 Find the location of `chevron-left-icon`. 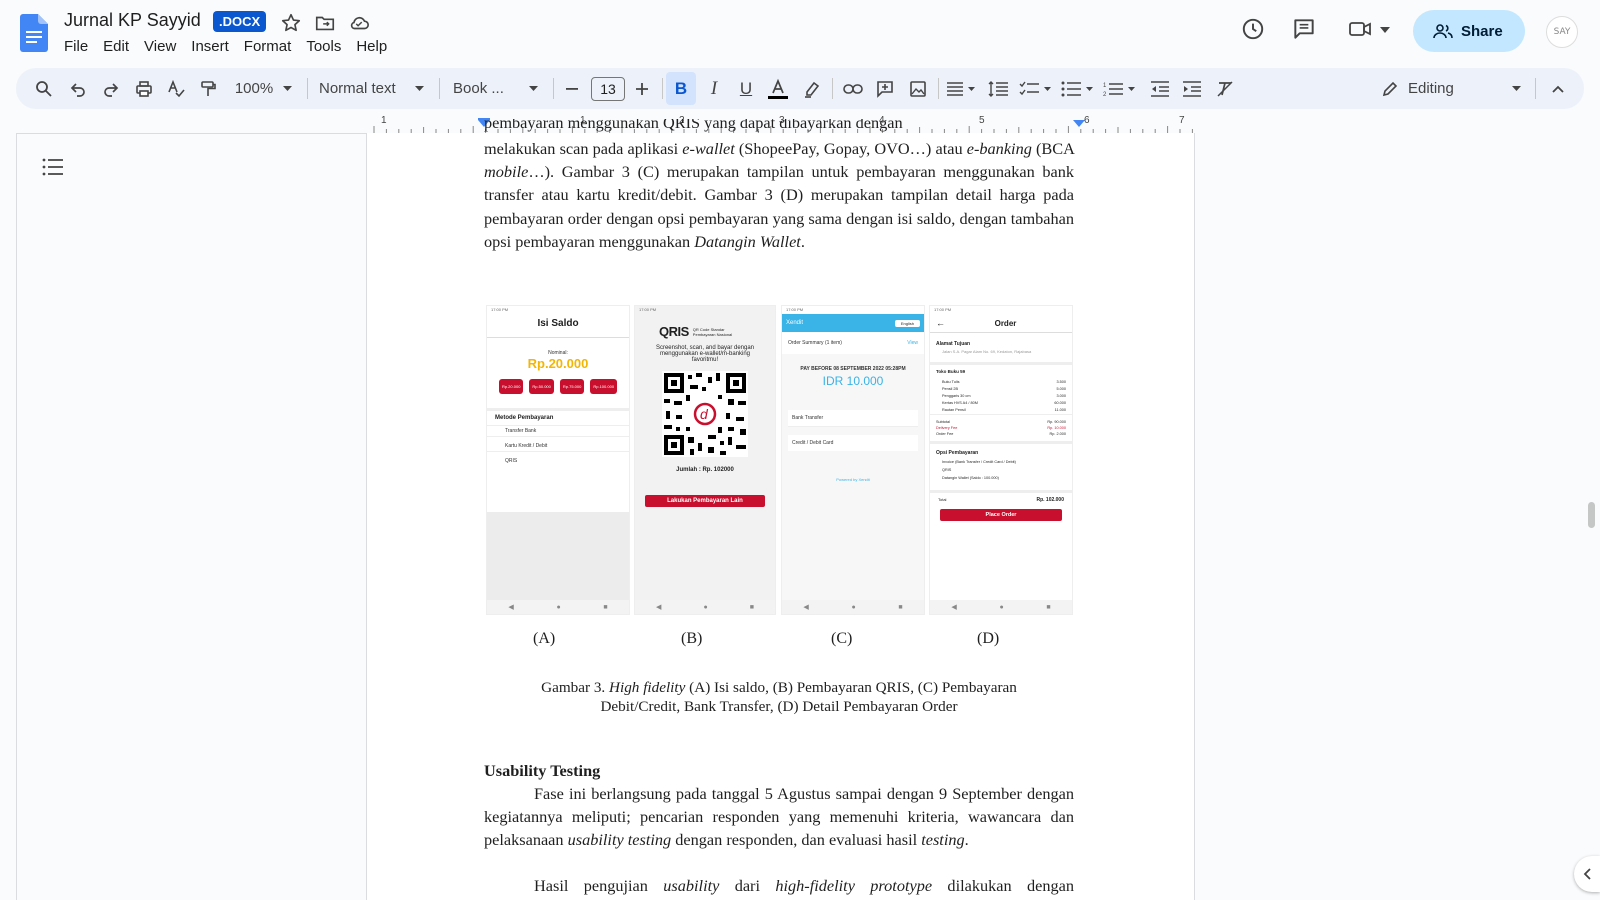

chevron-left-icon is located at coordinates (1587, 874).